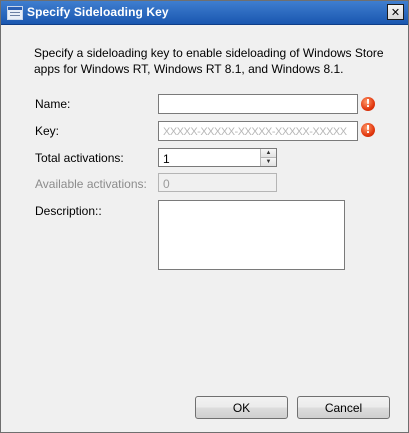 This screenshot has height=433, width=409. I want to click on cancel-button: Cancel, so click(343, 407).